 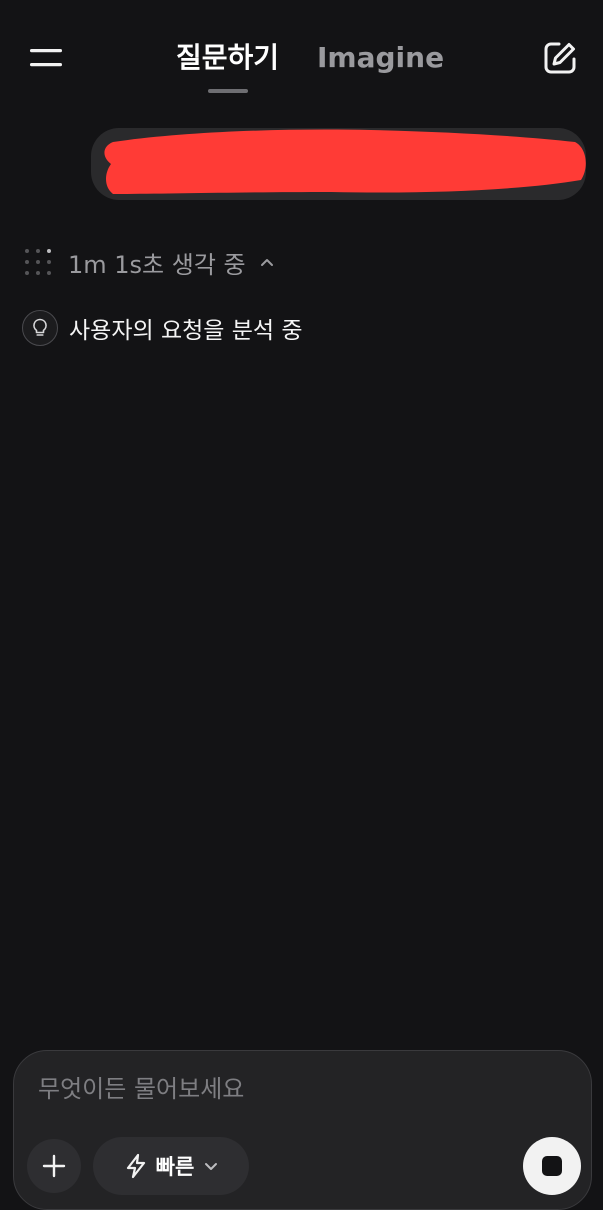 I want to click on lightning-icon, so click(x=135, y=1166).